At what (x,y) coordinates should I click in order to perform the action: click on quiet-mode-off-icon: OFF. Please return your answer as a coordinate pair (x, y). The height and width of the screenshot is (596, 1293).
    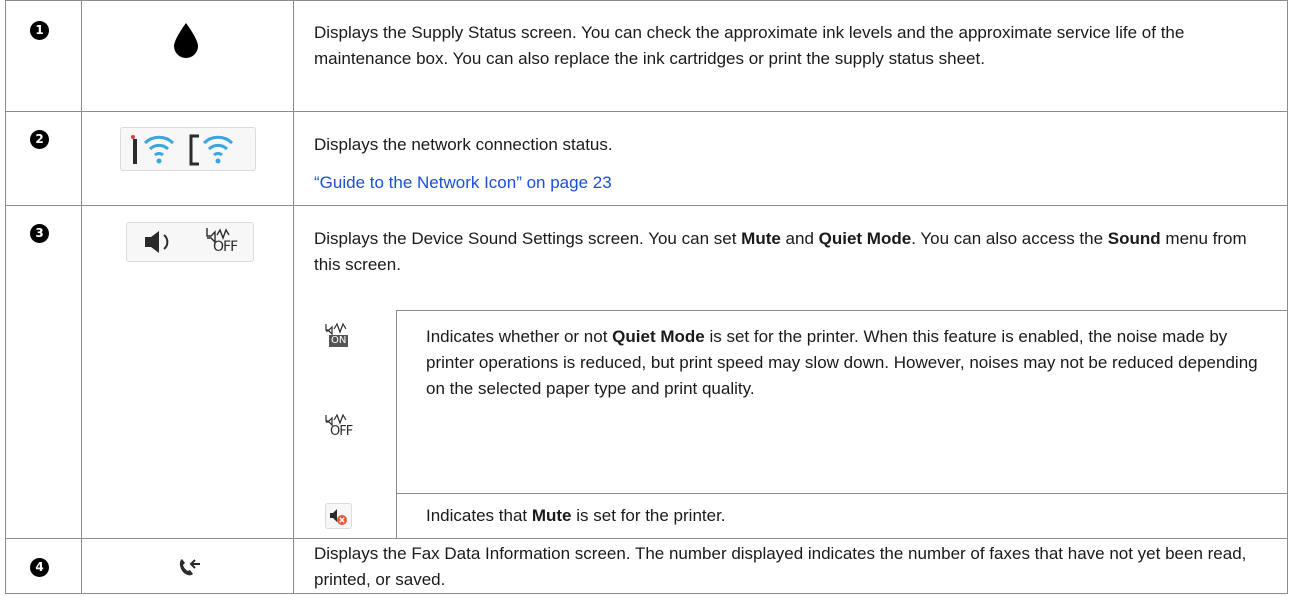
    Looking at the image, I should click on (339, 428).